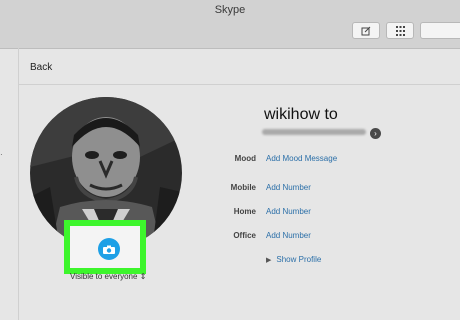 The width and height of the screenshot is (460, 320). What do you see at coordinates (301, 115) in the screenshot?
I see `display-name: wikihow to` at bounding box center [301, 115].